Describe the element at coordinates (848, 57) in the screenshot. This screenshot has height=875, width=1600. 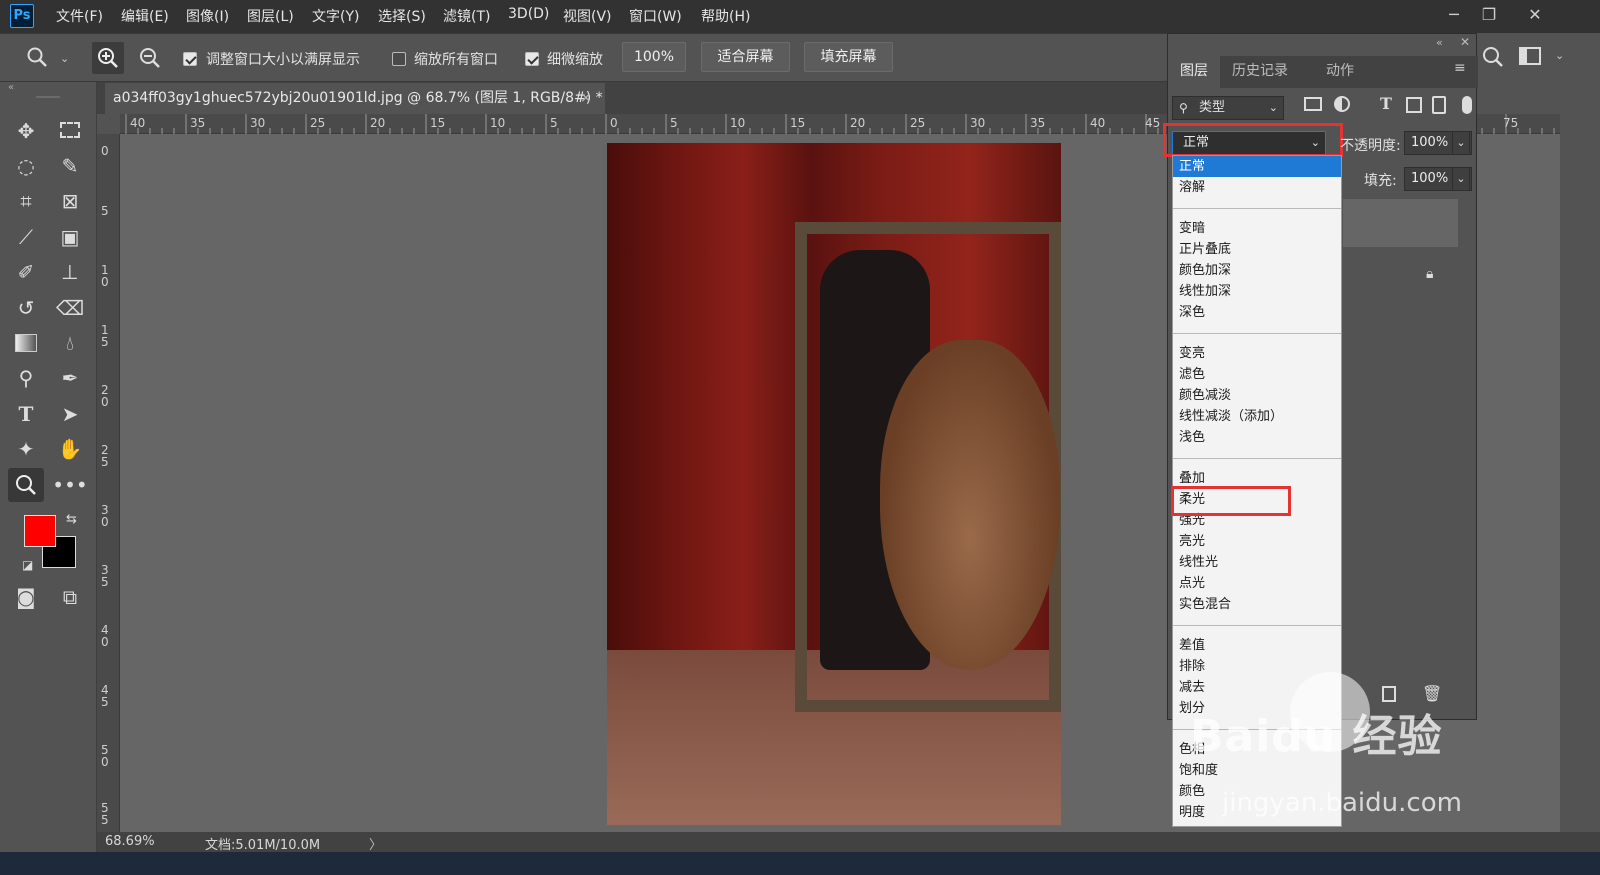
I see `fill-screen-button: 填充屏幕` at that location.